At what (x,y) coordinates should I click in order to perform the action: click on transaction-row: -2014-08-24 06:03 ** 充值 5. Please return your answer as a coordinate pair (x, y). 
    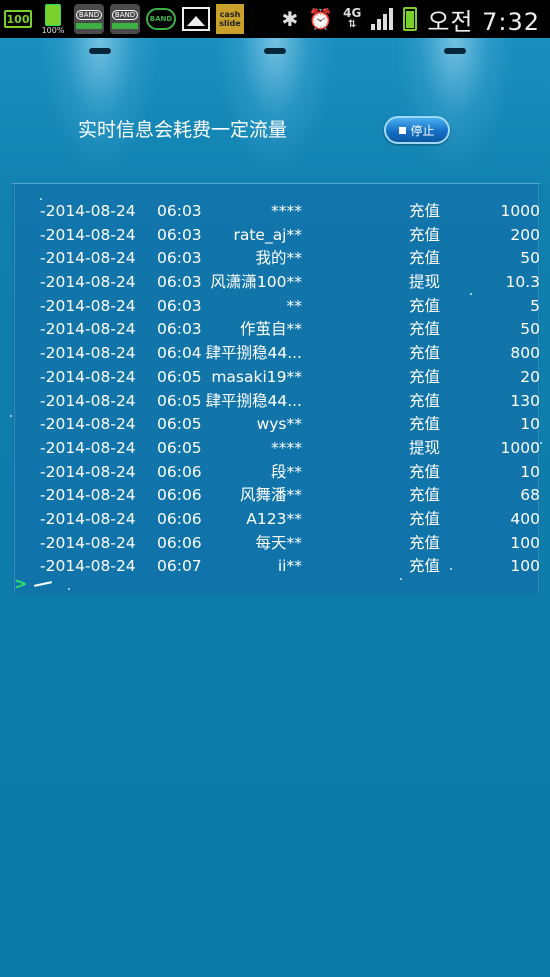
    Looking at the image, I should click on (276, 307).